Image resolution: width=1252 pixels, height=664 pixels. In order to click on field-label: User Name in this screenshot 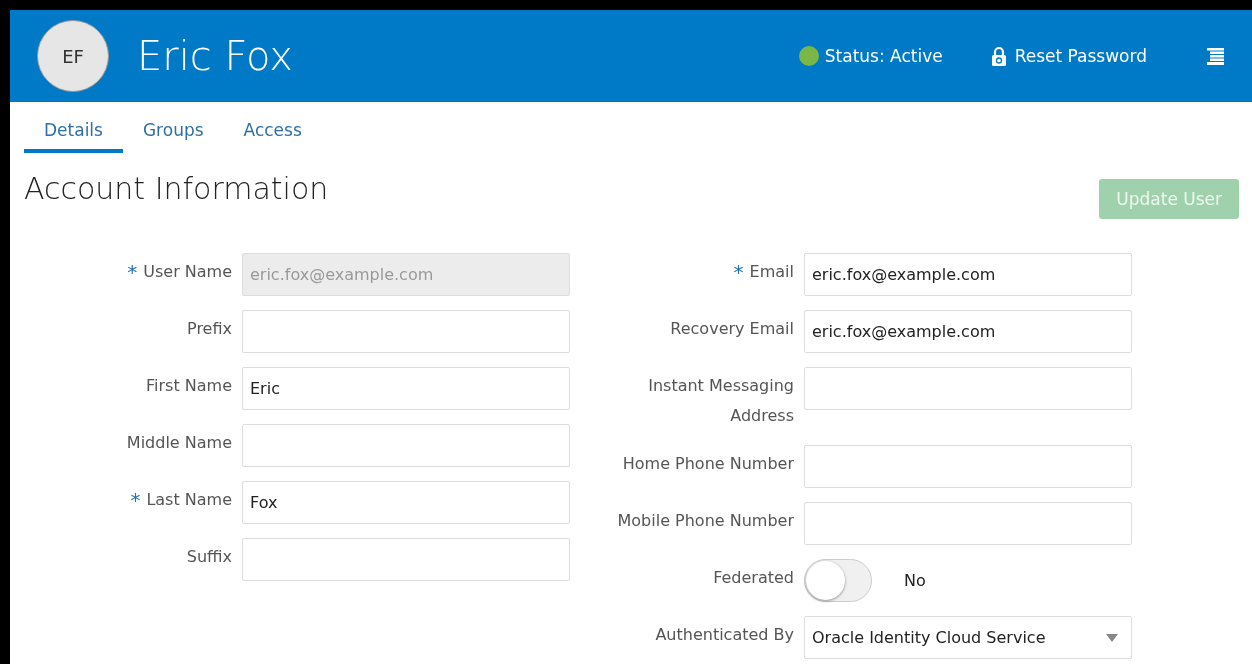, I will do `click(187, 272)`.